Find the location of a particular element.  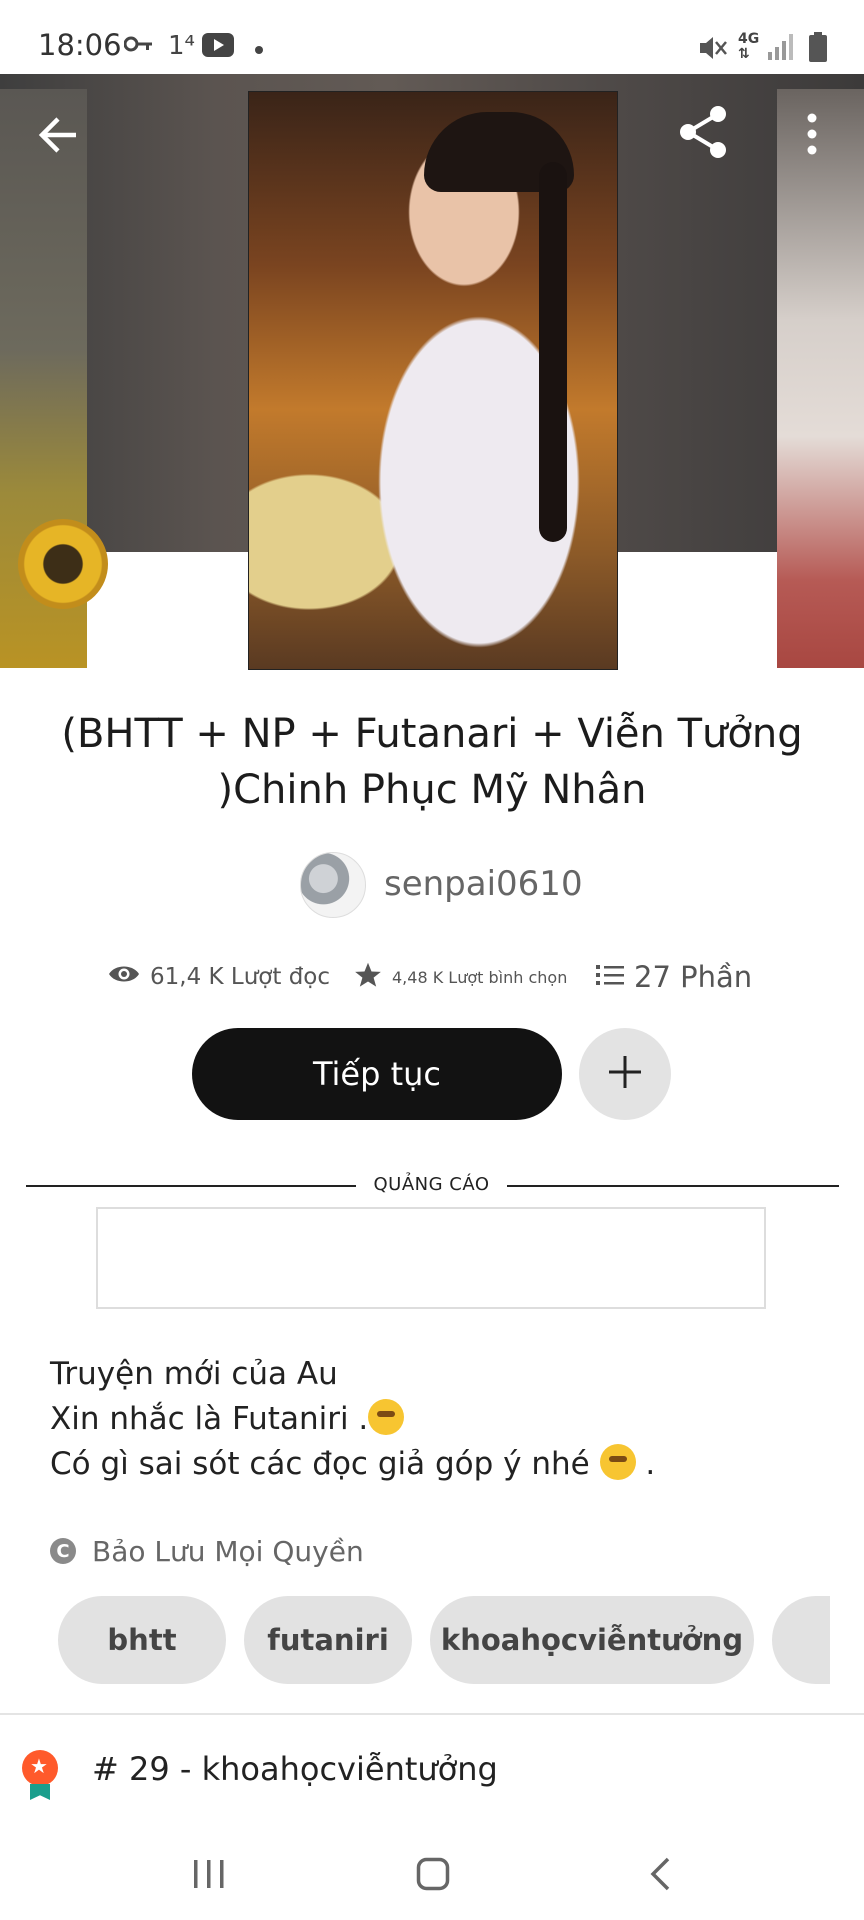

author-name: senpai0610 is located at coordinates (483, 884).